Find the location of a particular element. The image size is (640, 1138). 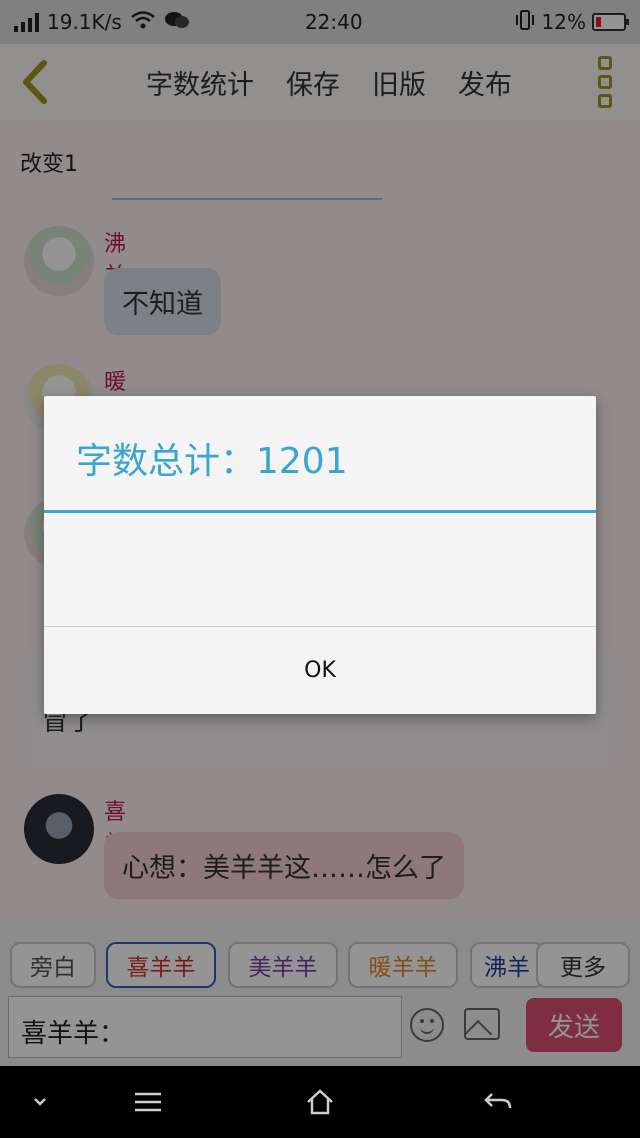

dialog-title: 字数总计：1201 is located at coordinates (212, 461).